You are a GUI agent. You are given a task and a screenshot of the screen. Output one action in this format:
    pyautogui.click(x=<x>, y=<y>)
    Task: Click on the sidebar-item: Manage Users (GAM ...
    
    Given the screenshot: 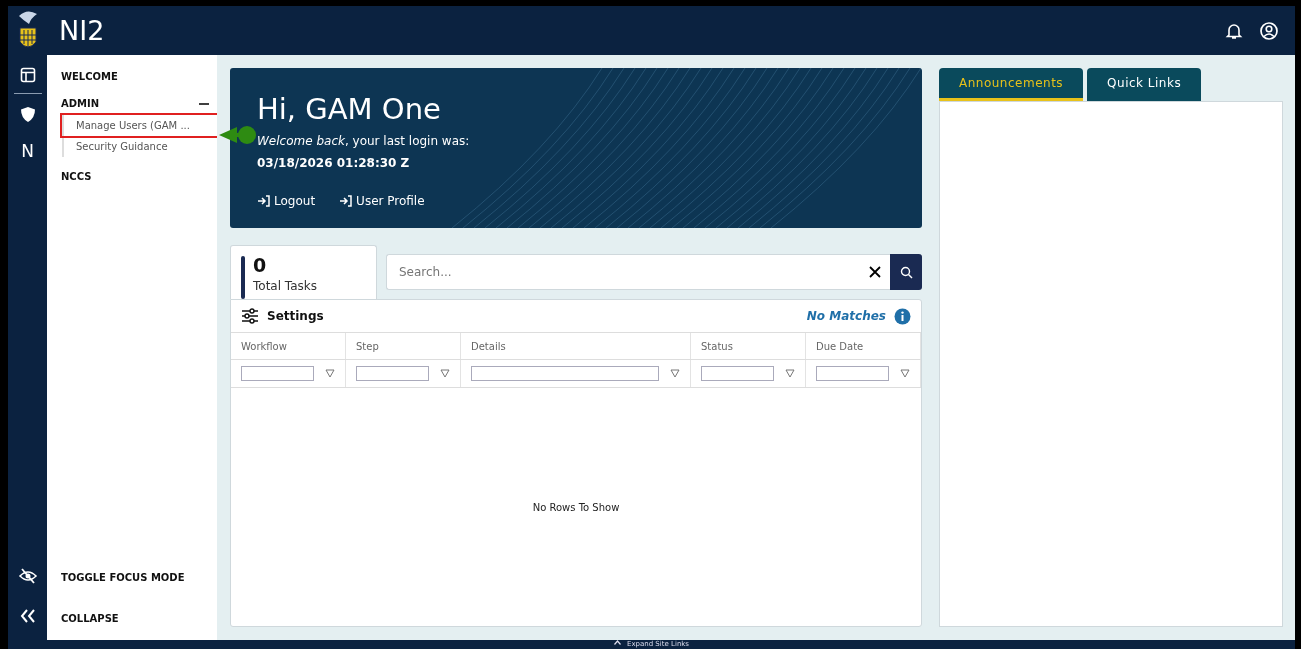 What is the action you would take?
    pyautogui.click(x=140, y=125)
    